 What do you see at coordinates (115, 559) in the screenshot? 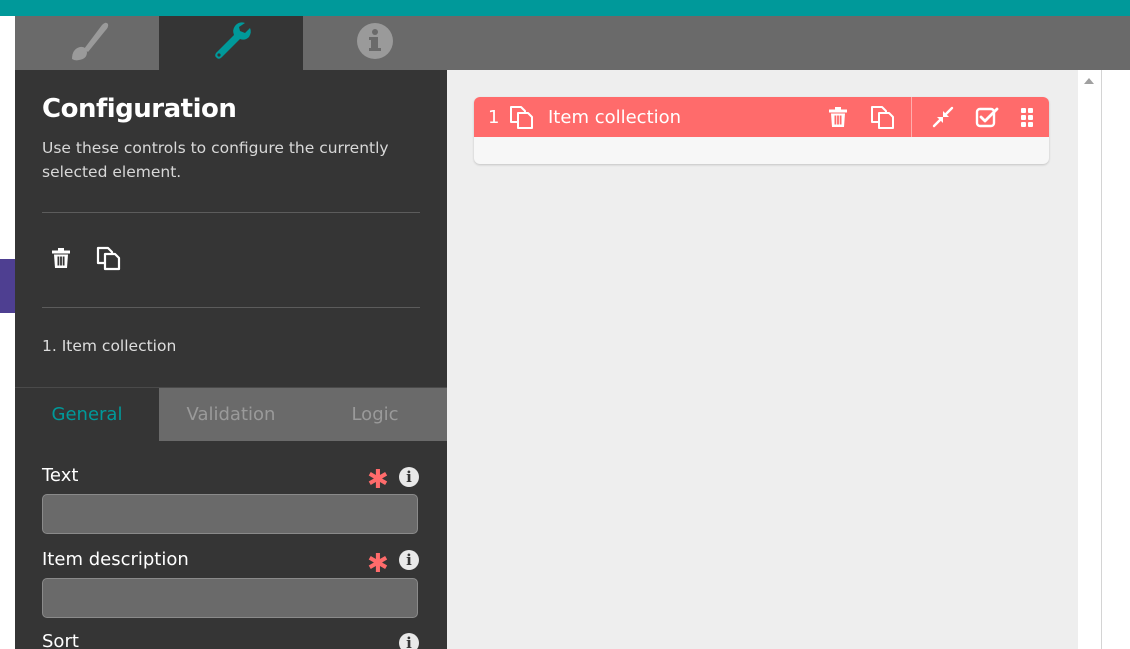
I see `item-description-label: Item description` at bounding box center [115, 559].